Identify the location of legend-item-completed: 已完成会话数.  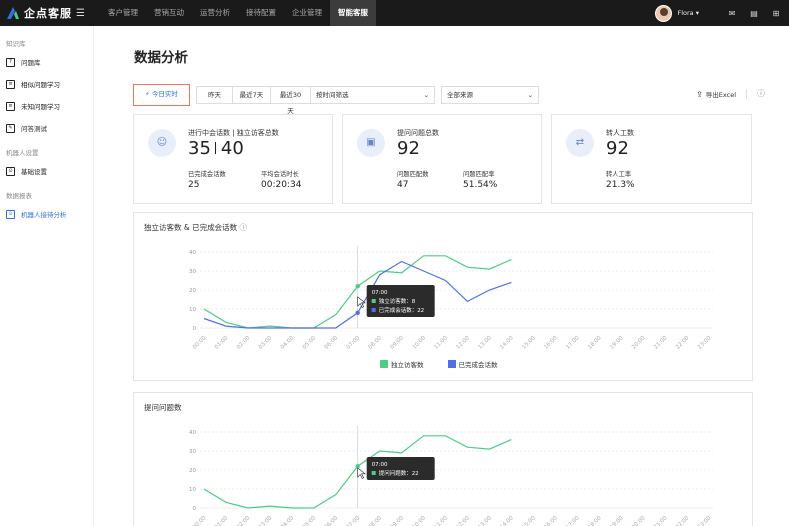
(472, 364).